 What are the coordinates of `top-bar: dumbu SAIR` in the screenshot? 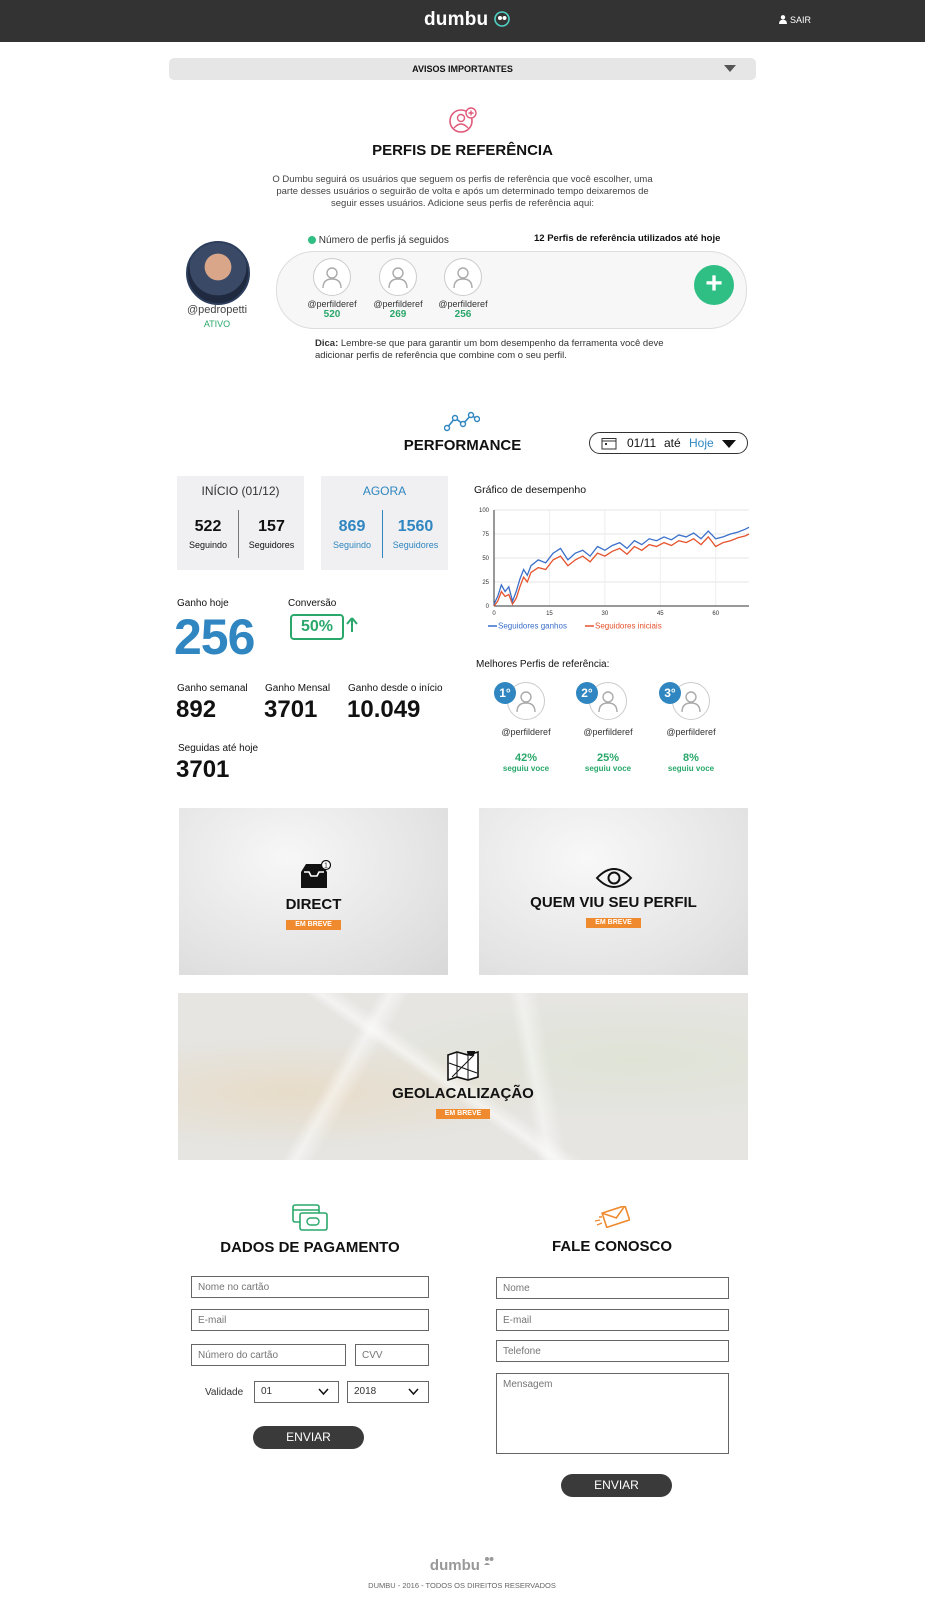 It's located at (462, 21).